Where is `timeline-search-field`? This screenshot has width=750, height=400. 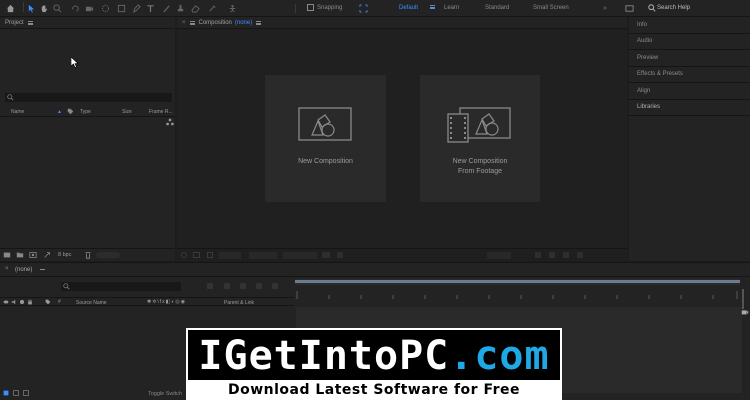
timeline-search-field is located at coordinates (121, 286).